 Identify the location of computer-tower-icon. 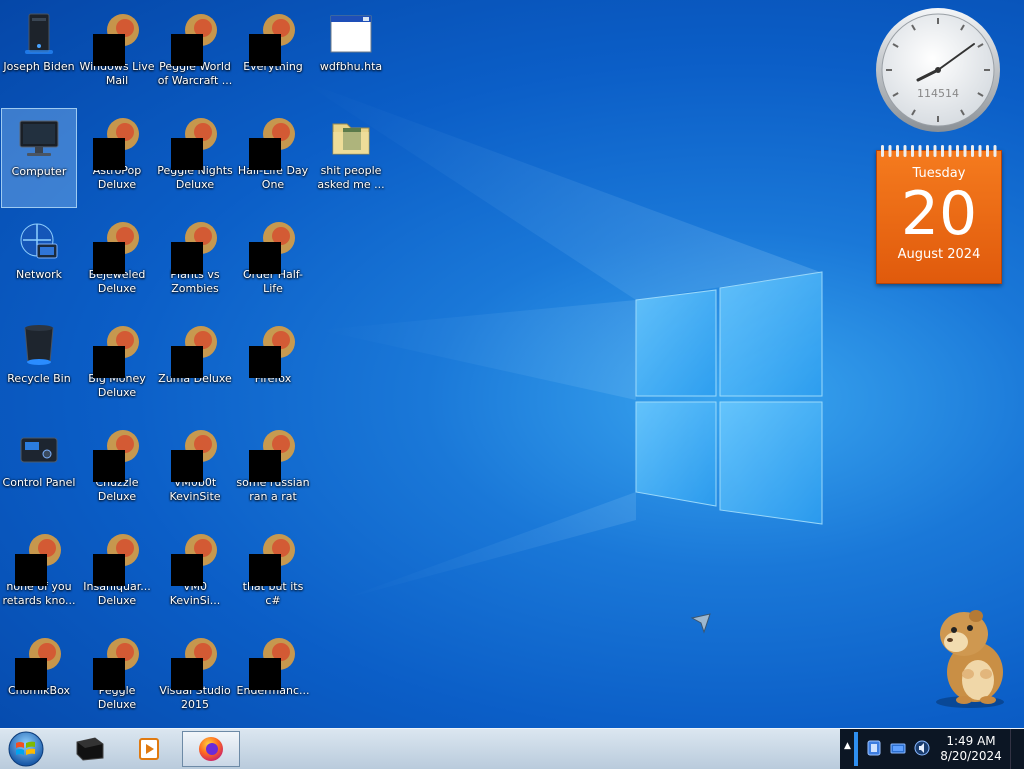
(39, 34).